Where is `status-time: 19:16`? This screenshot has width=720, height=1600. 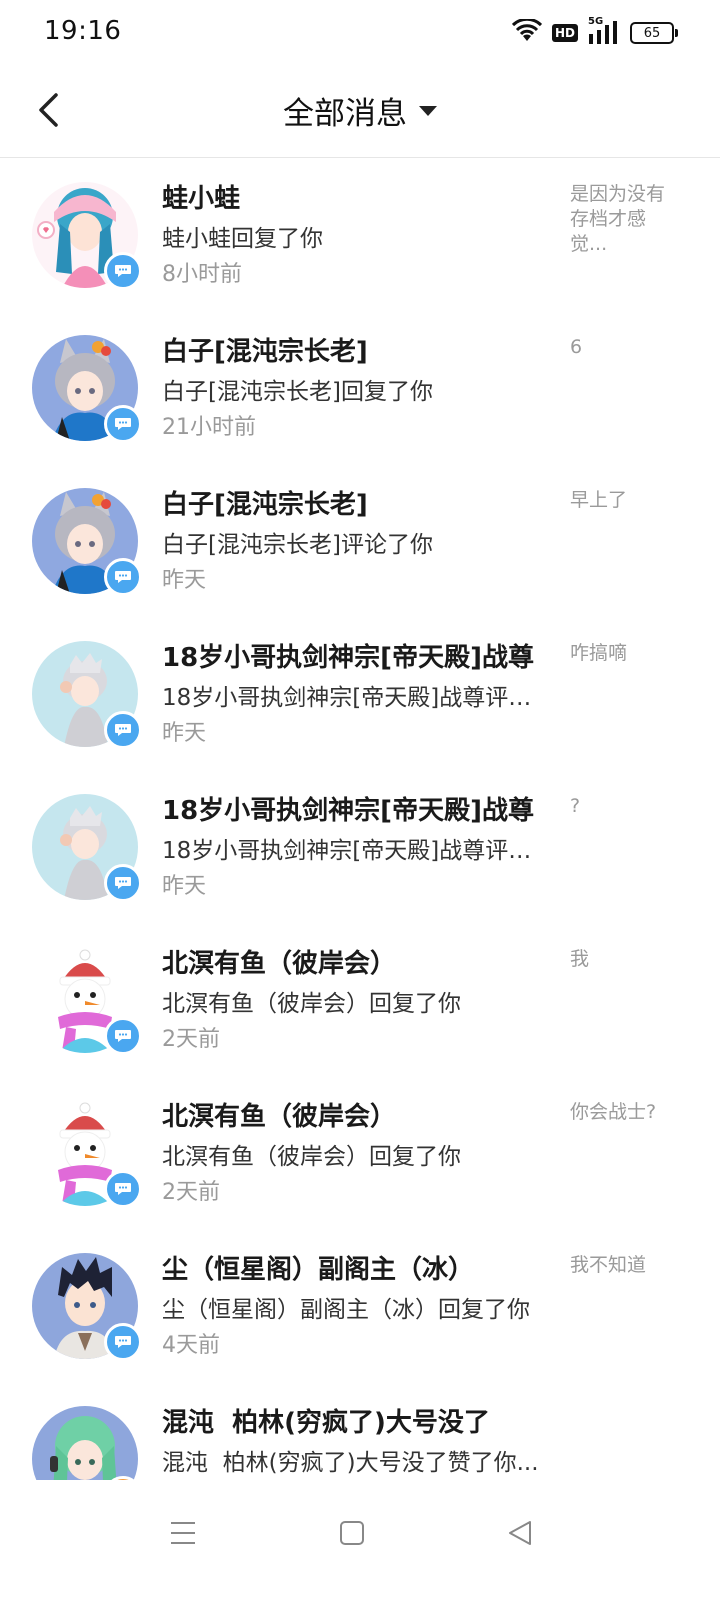 status-time: 19:16 is located at coordinates (83, 31).